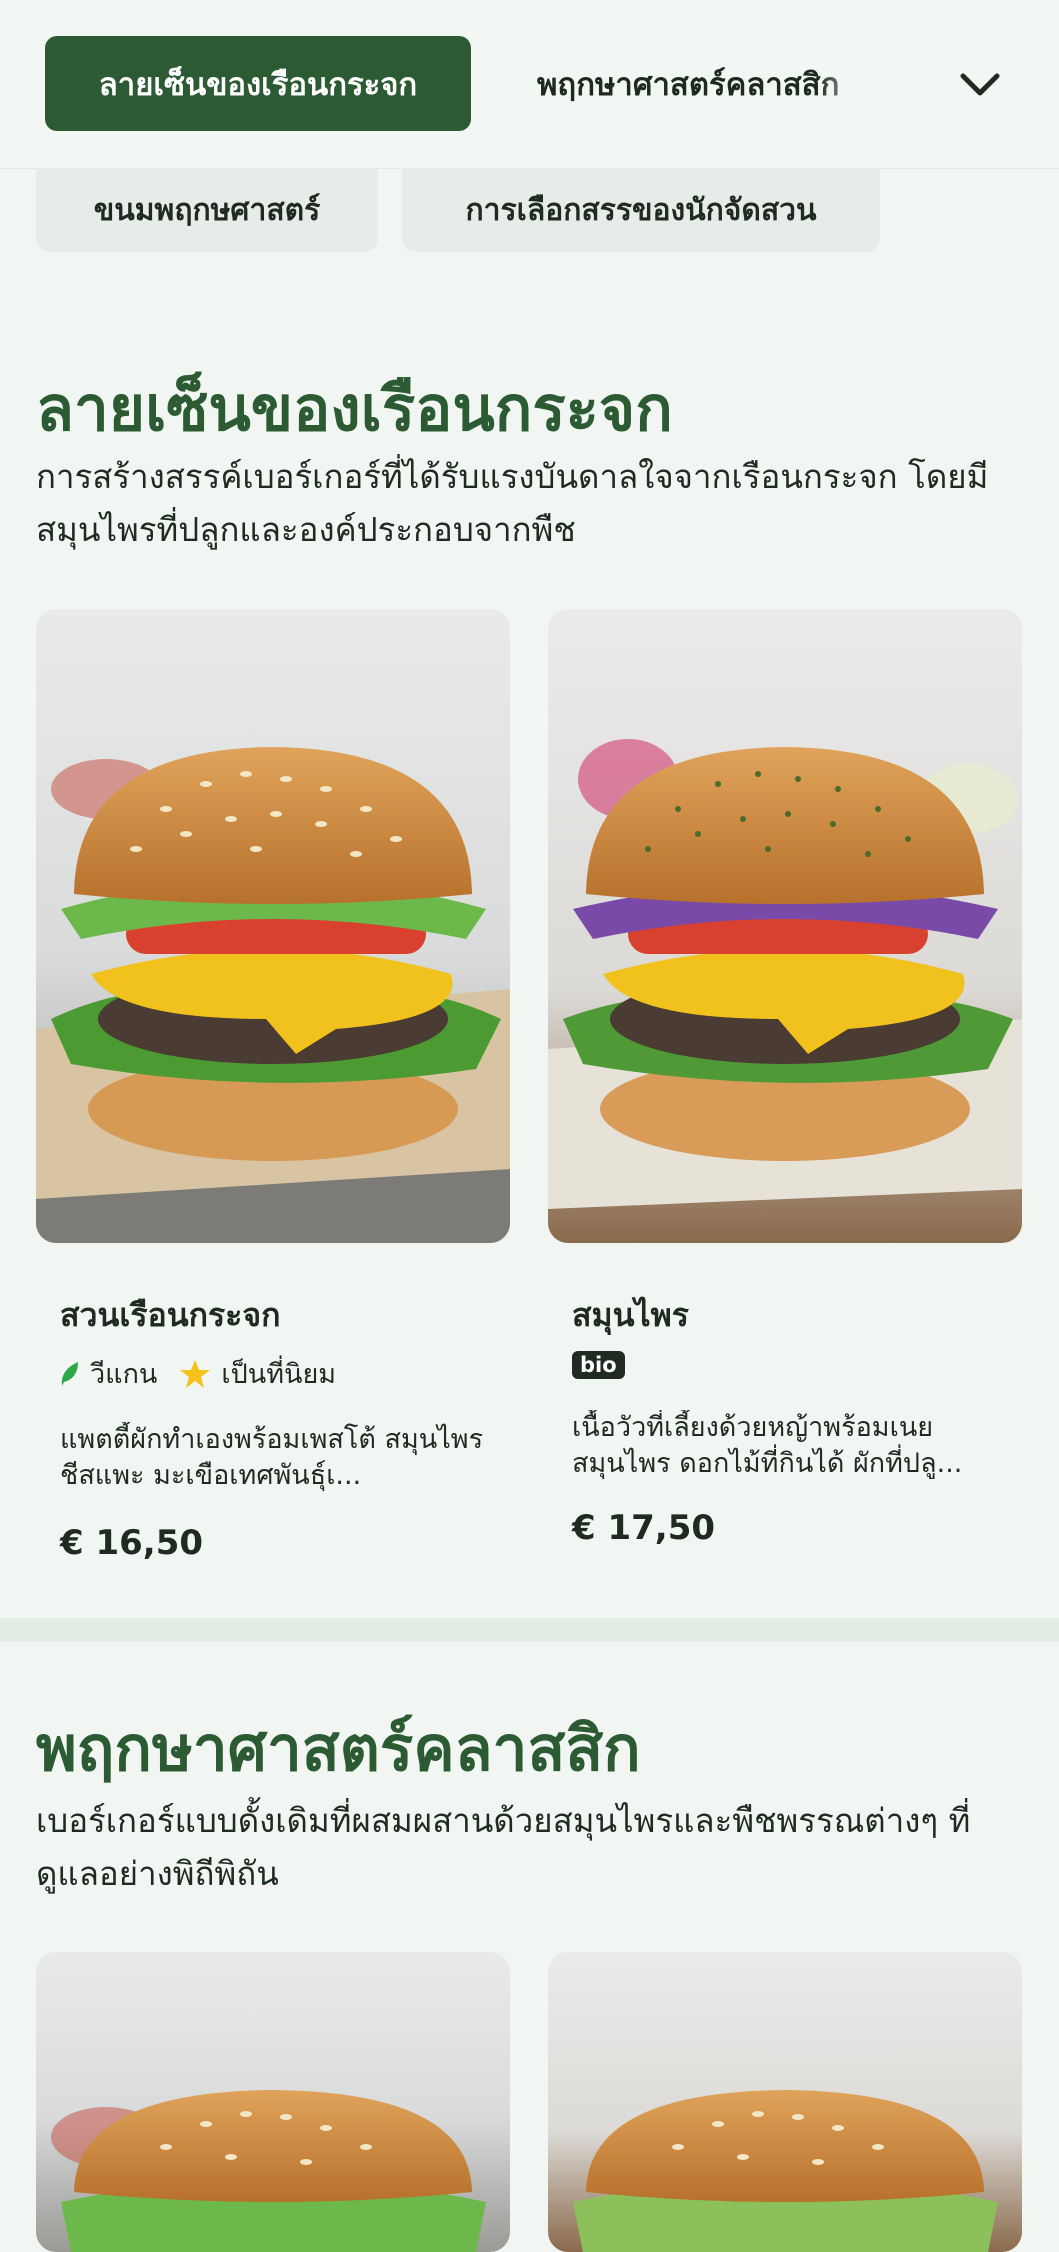 This screenshot has height=2252, width=1059. Describe the element at coordinates (207, 210) in the screenshot. I see `tab-botanical-snacks: ขนมพฤกษศาสตร์` at that location.